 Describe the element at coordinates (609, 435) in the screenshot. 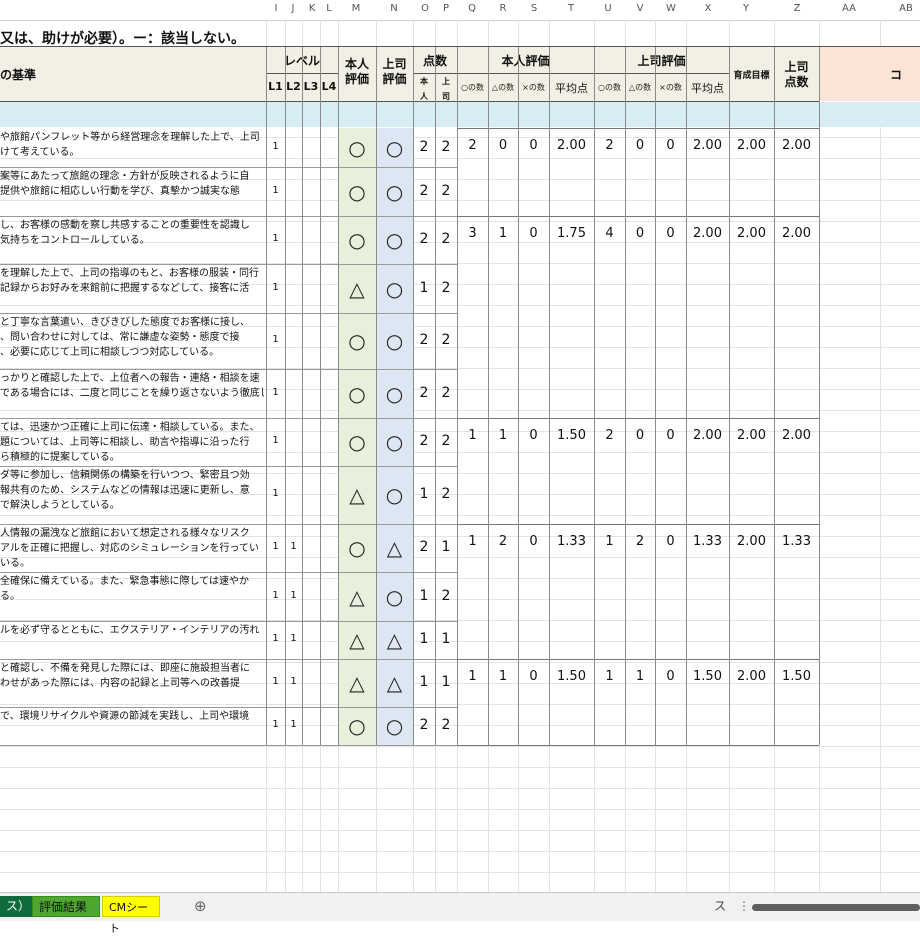

I see `group-boss-o-value: 2` at that location.